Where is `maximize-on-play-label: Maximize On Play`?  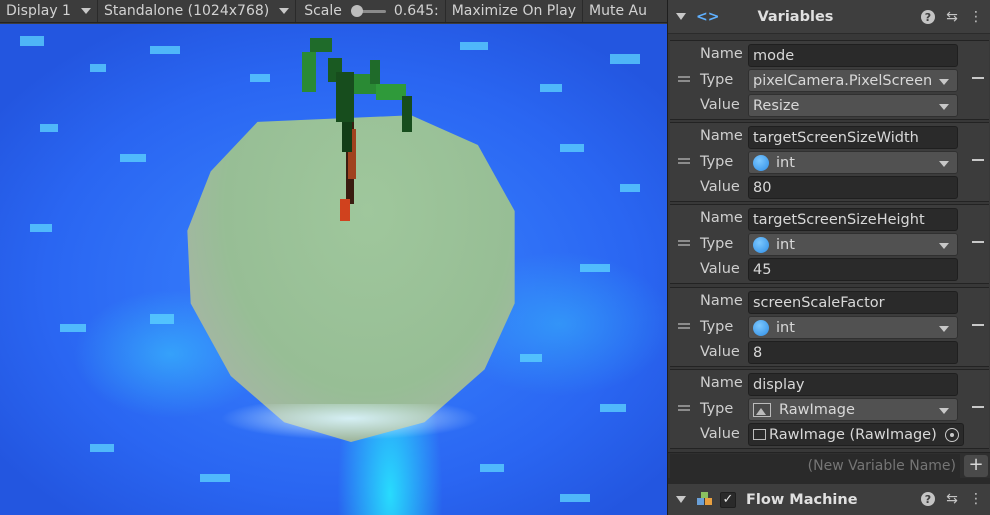 maximize-on-play-label: Maximize On Play is located at coordinates (513, 11).